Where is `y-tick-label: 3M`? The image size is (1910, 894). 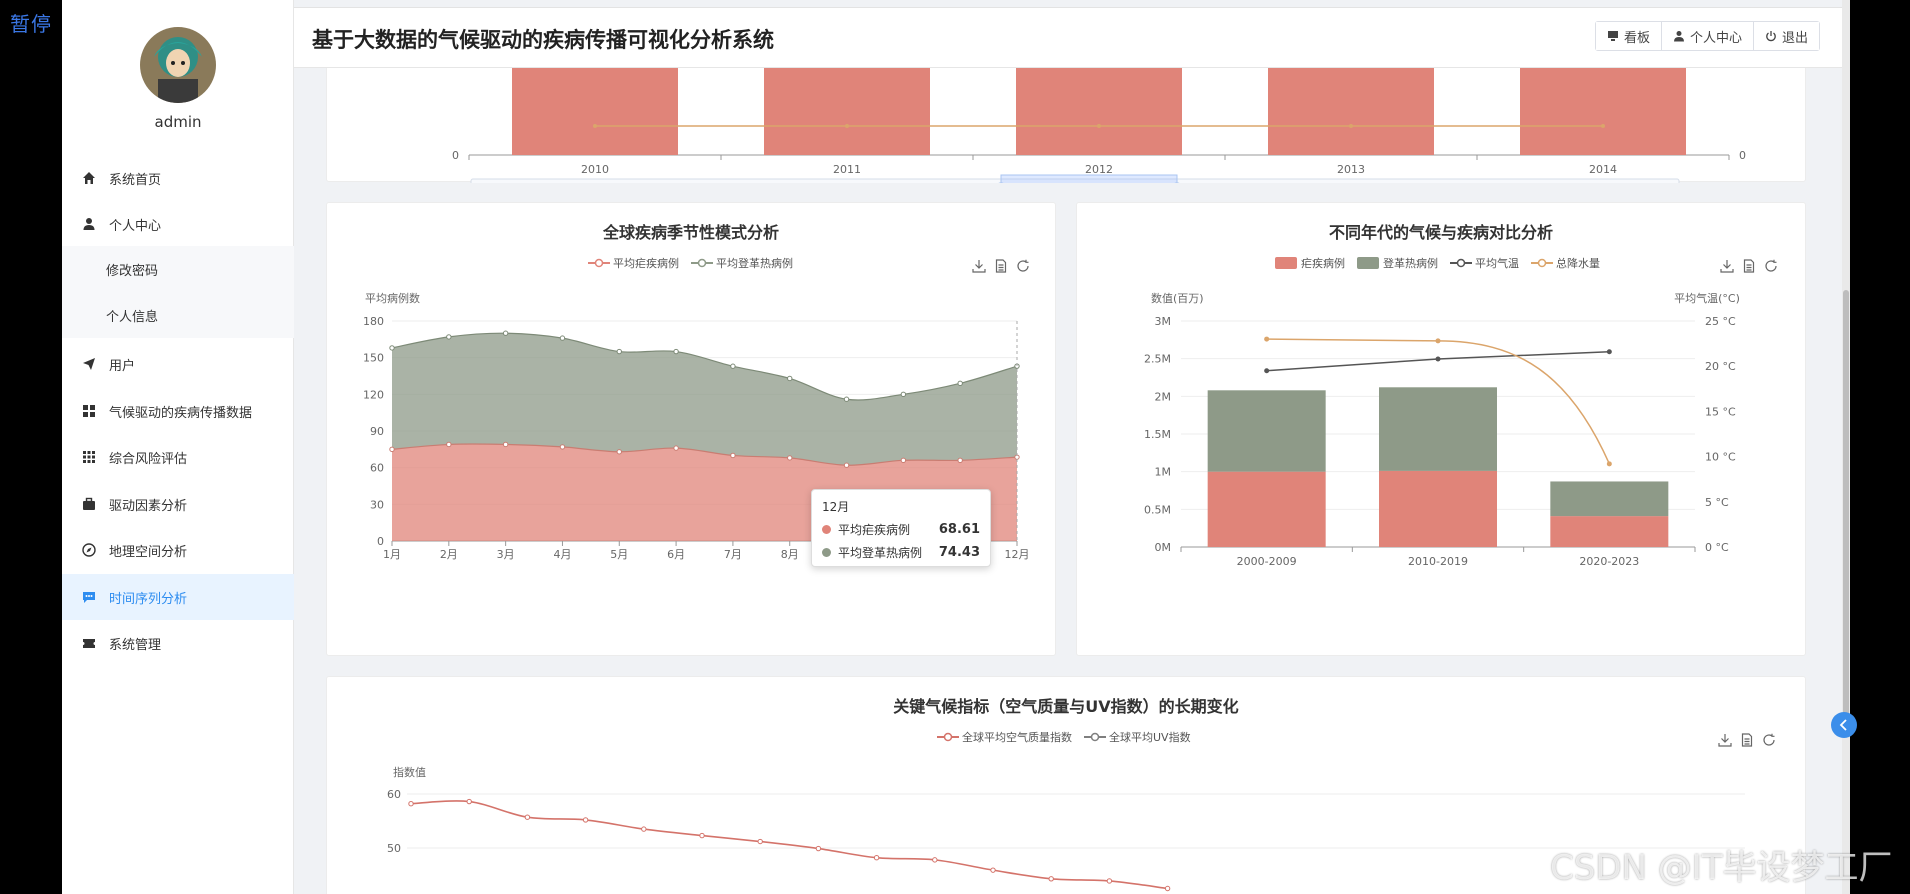 y-tick-label: 3M is located at coordinates (1163, 321).